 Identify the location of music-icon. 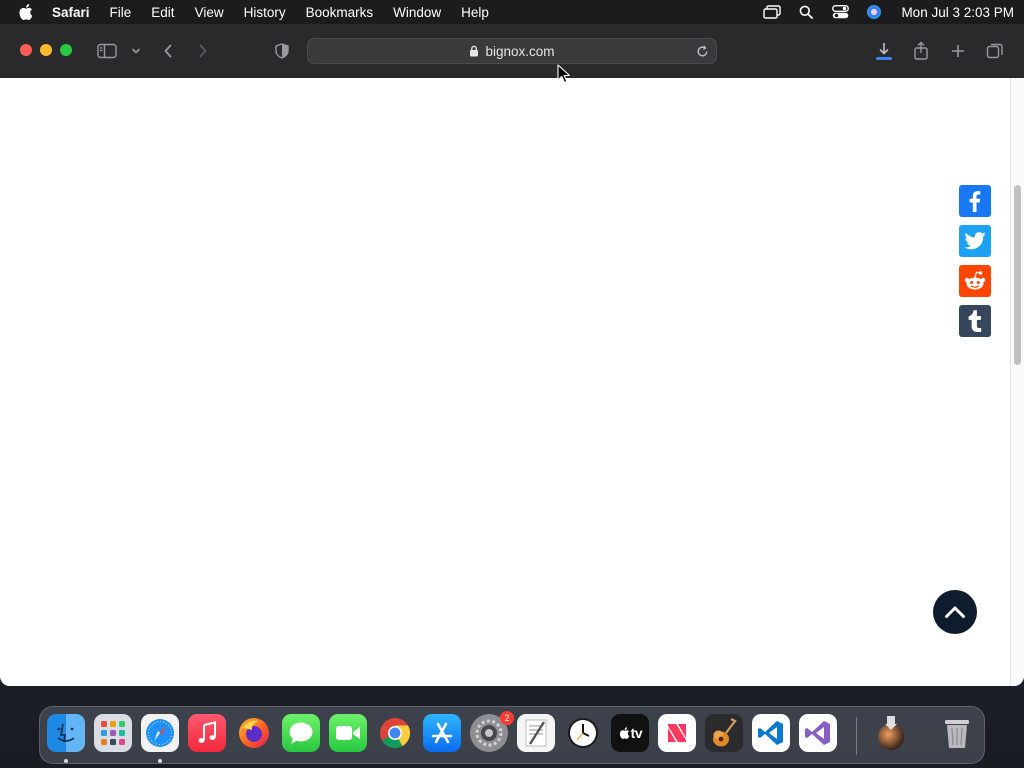
(207, 733).